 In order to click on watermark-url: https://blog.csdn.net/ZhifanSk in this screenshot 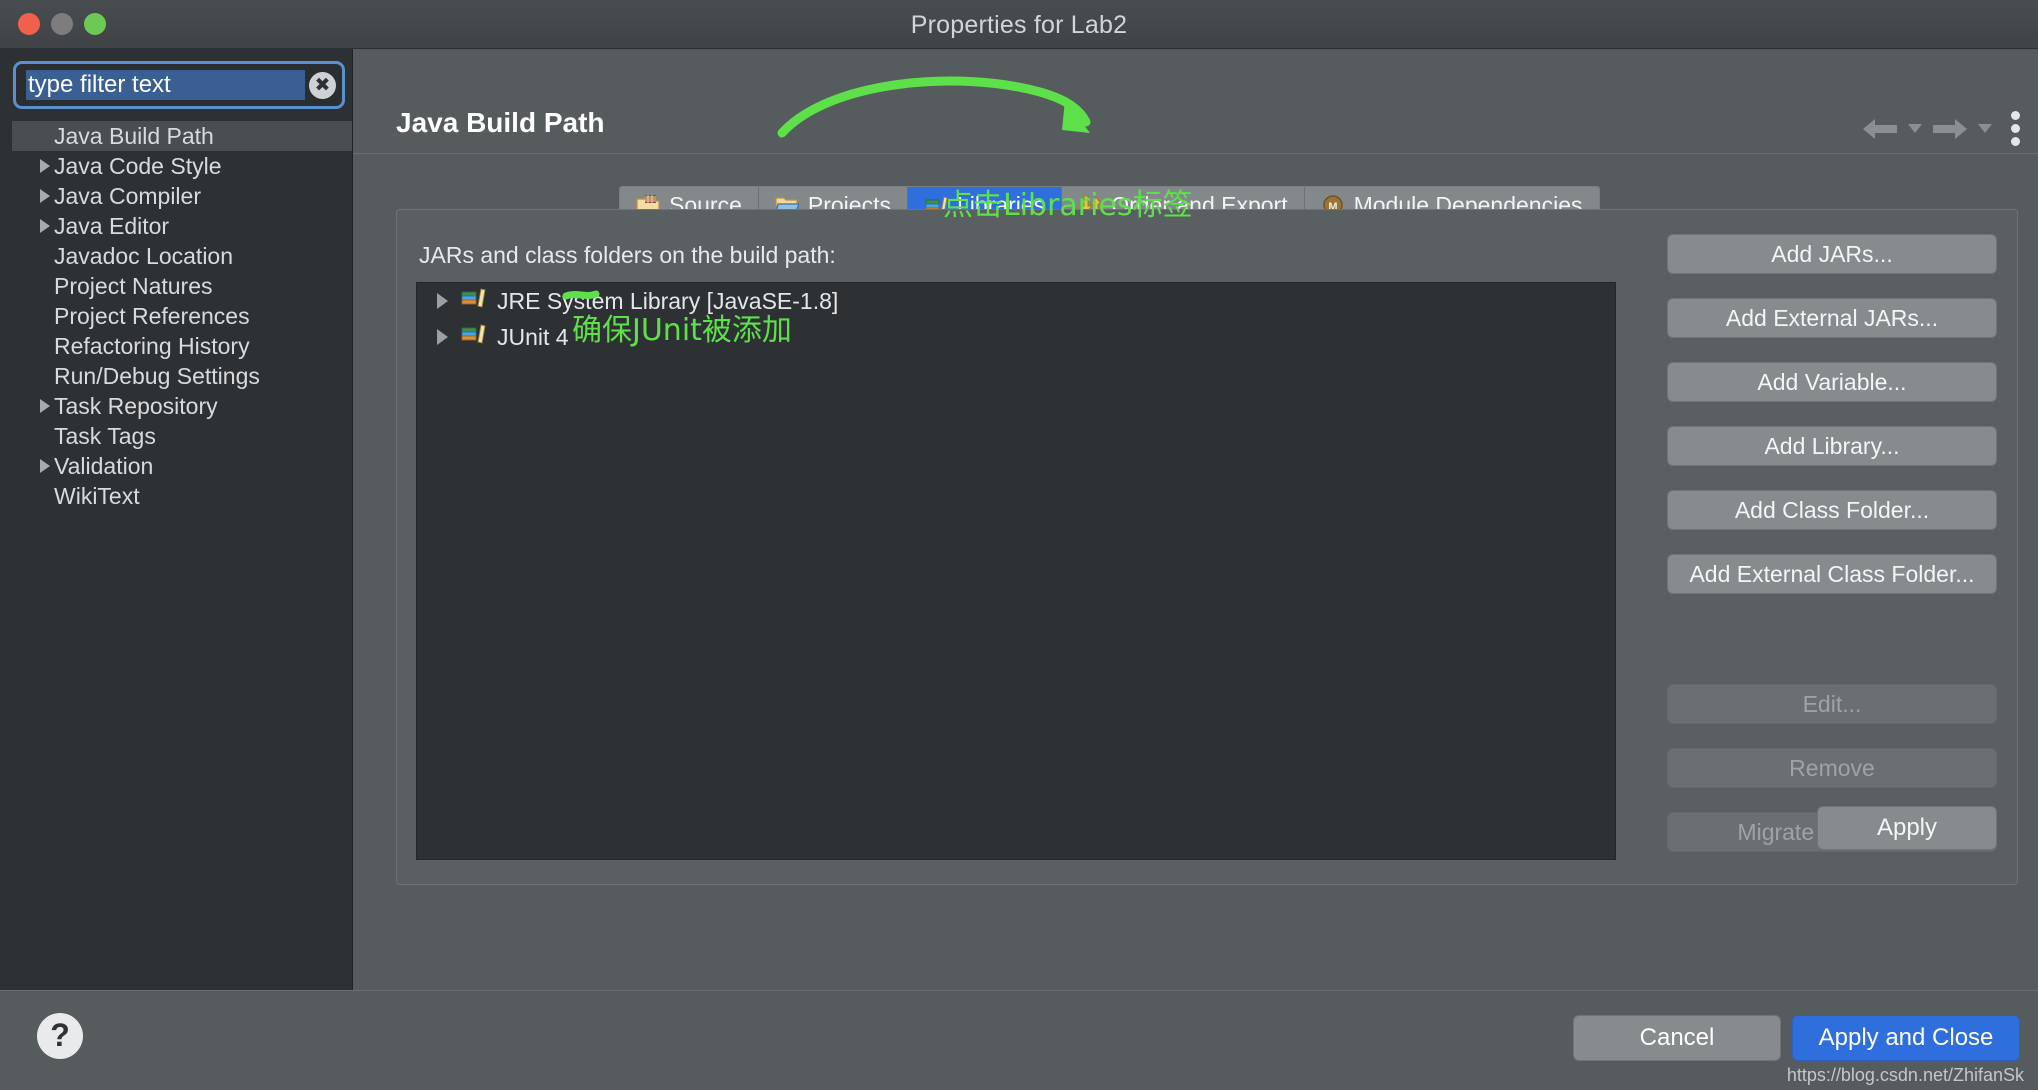, I will do `click(1905, 1075)`.